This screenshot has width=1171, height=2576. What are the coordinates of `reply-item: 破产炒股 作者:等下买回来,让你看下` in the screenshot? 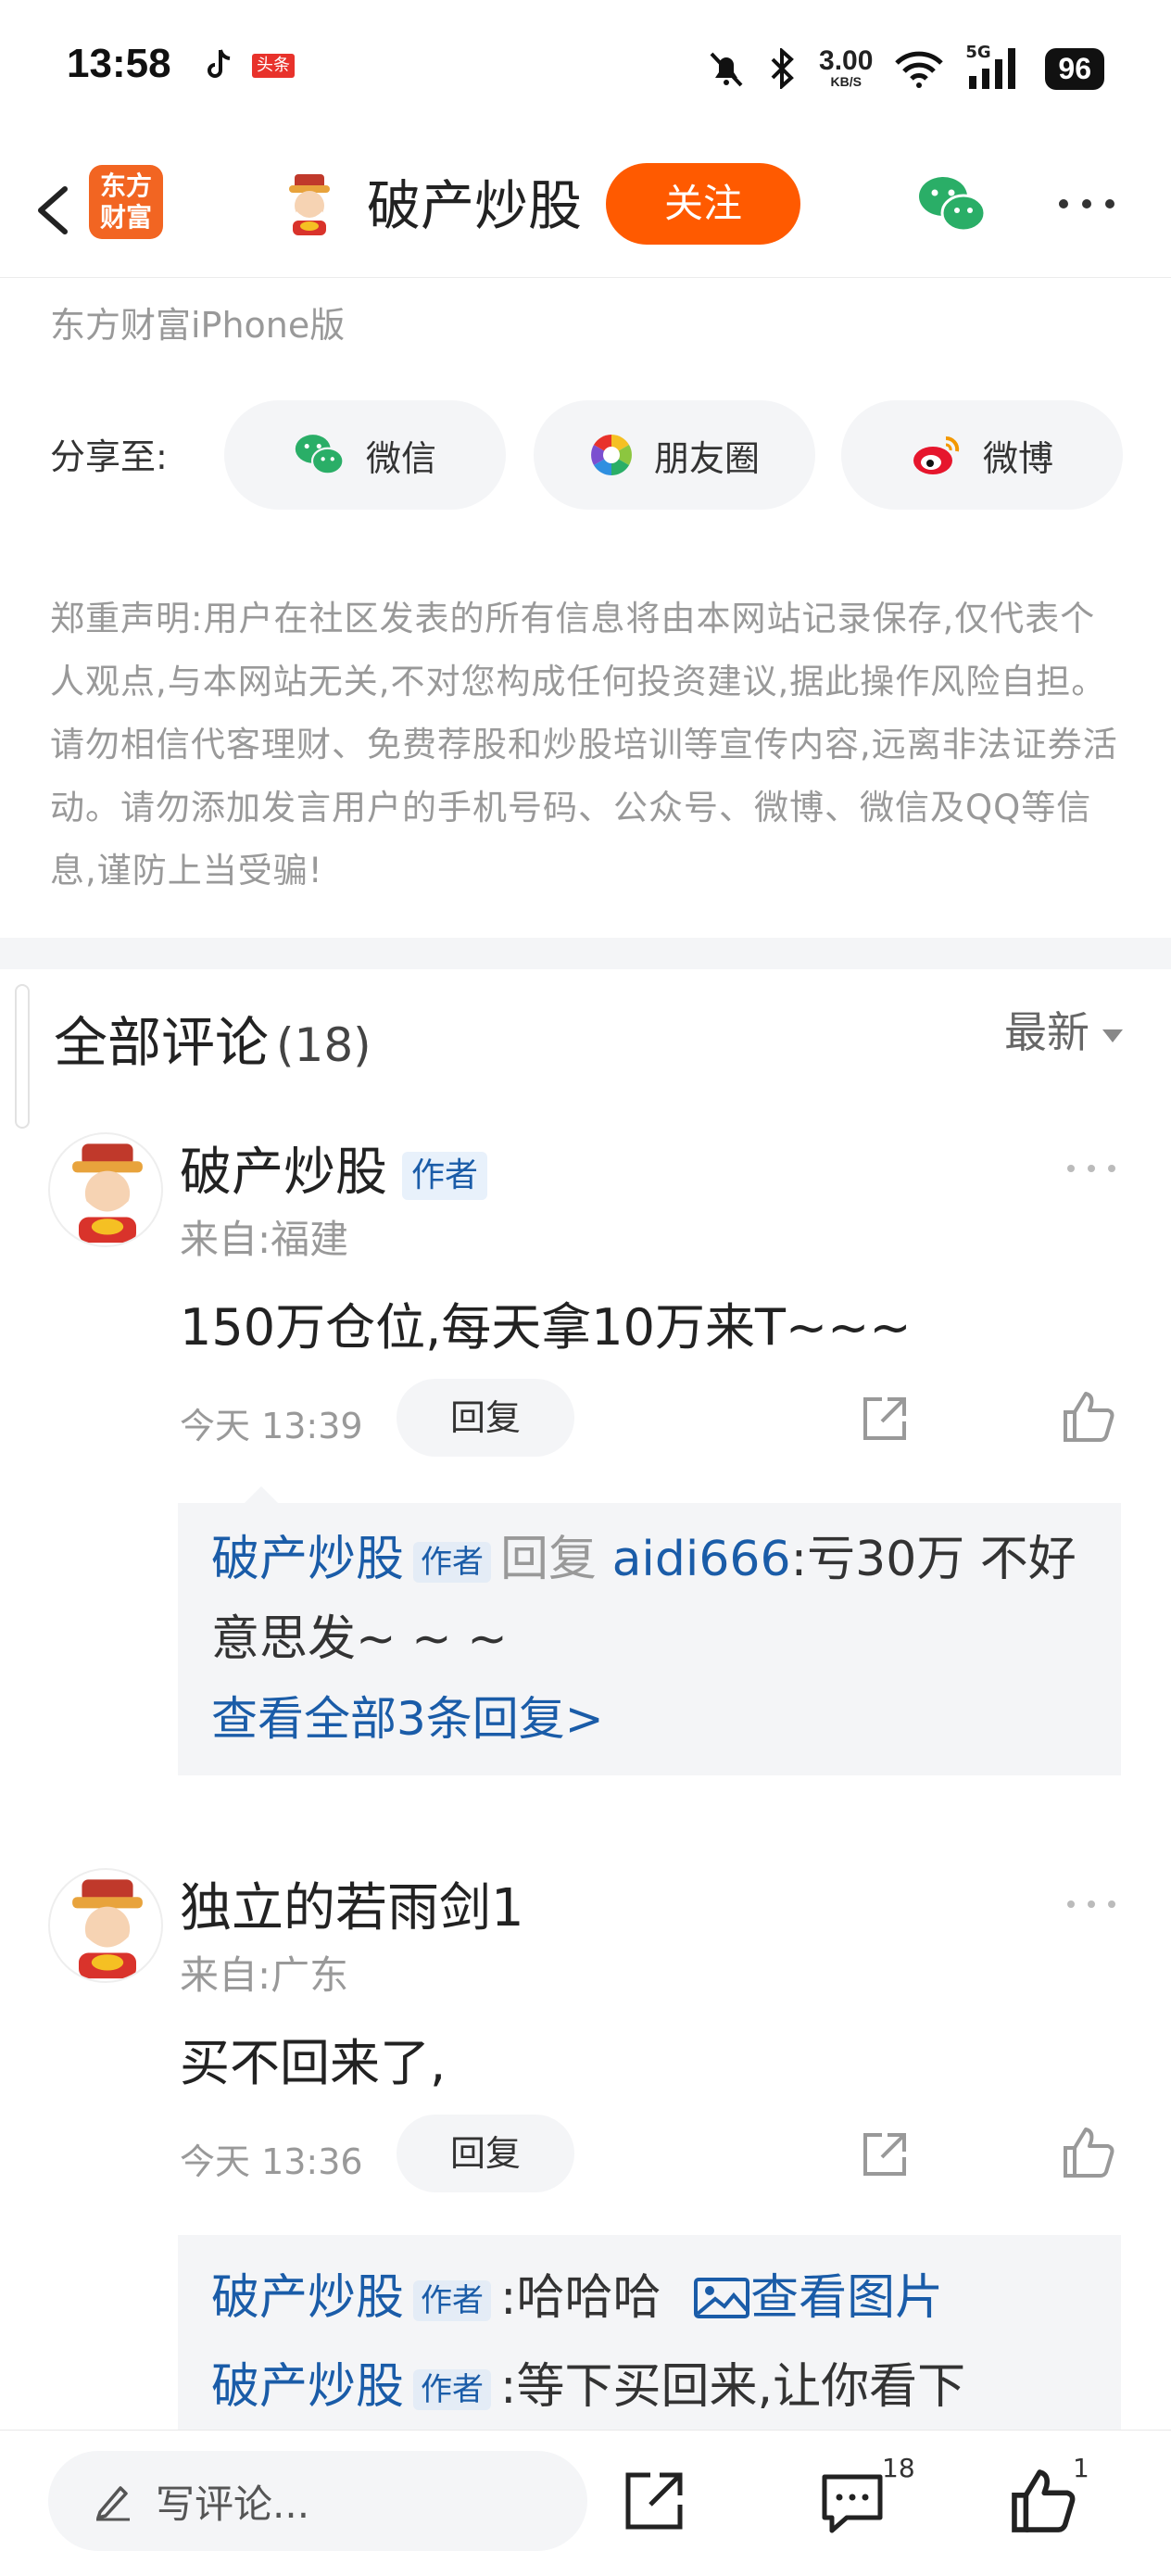 It's located at (650, 2385).